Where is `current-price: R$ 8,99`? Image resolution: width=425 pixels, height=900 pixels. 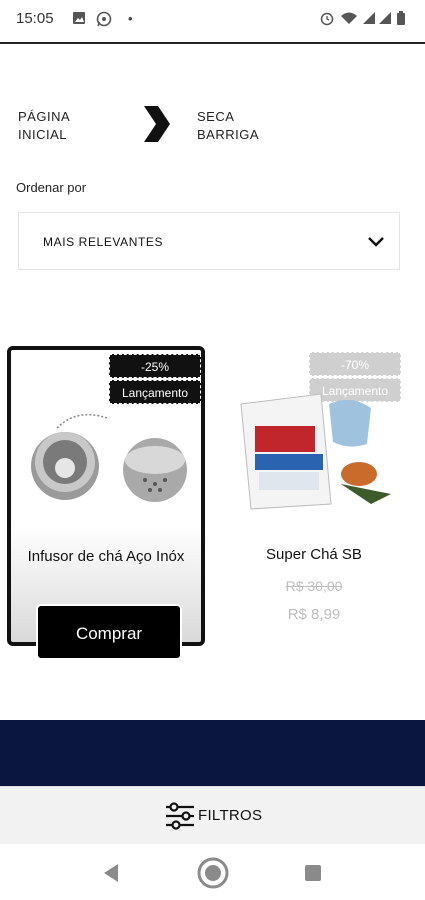
current-price: R$ 8,99 is located at coordinates (314, 614).